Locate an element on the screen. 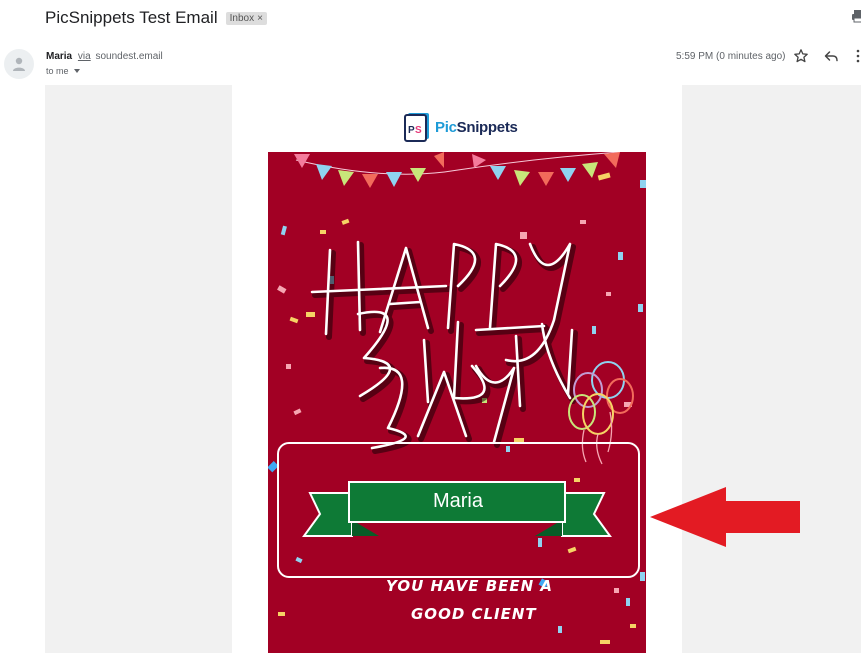  subject-row: PicSnippets Test Email Inbox × is located at coordinates (156, 18).